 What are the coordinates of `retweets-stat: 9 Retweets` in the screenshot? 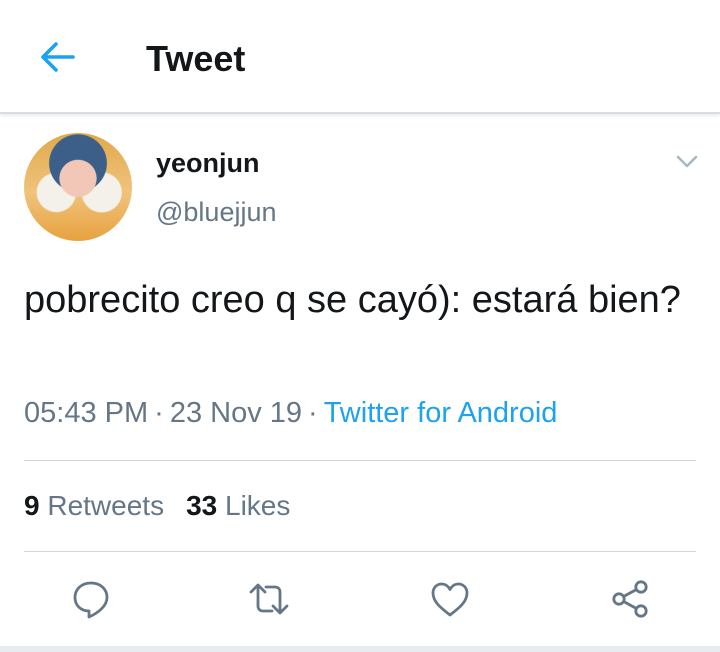 It's located at (94, 505).